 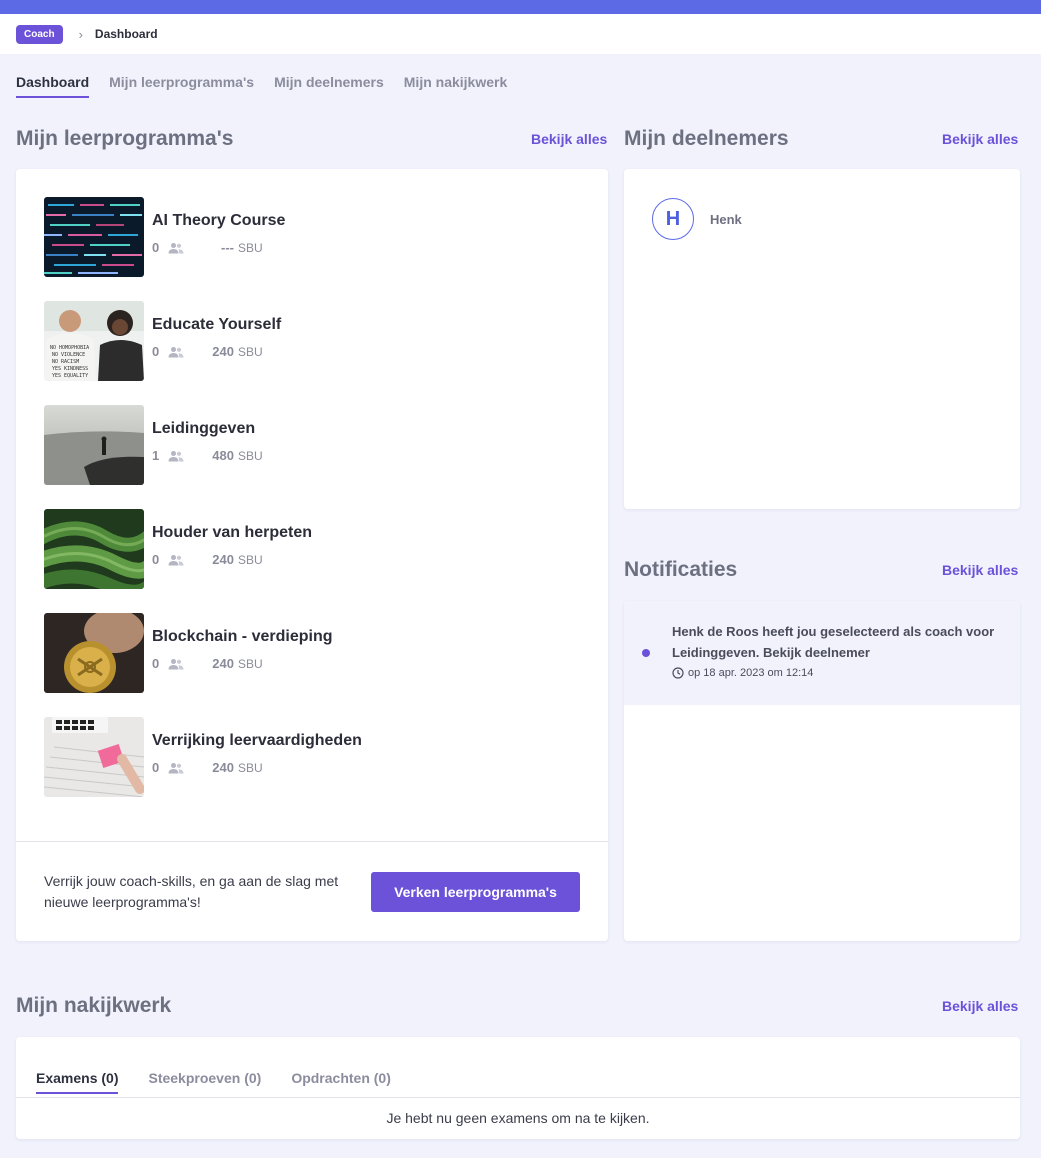 I want to click on participants-card: H Henk, so click(x=822, y=339).